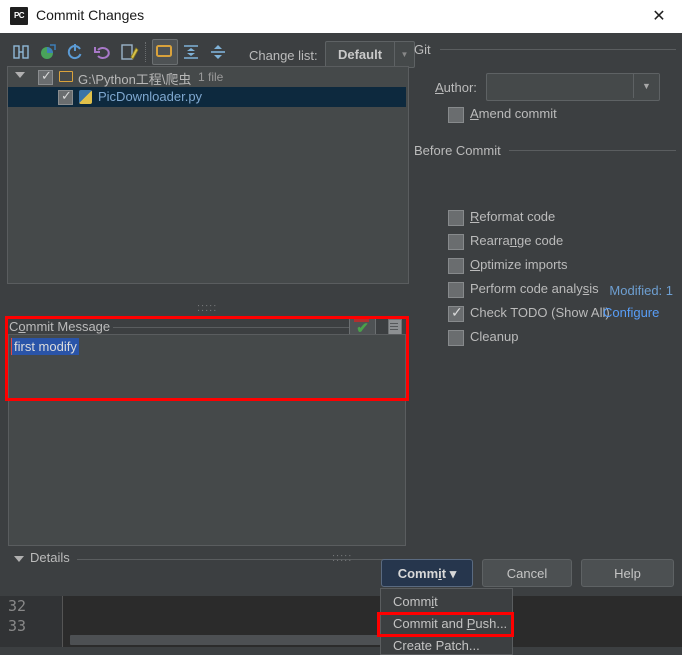  What do you see at coordinates (242, 559) in the screenshot?
I see `details-divider` at bounding box center [242, 559].